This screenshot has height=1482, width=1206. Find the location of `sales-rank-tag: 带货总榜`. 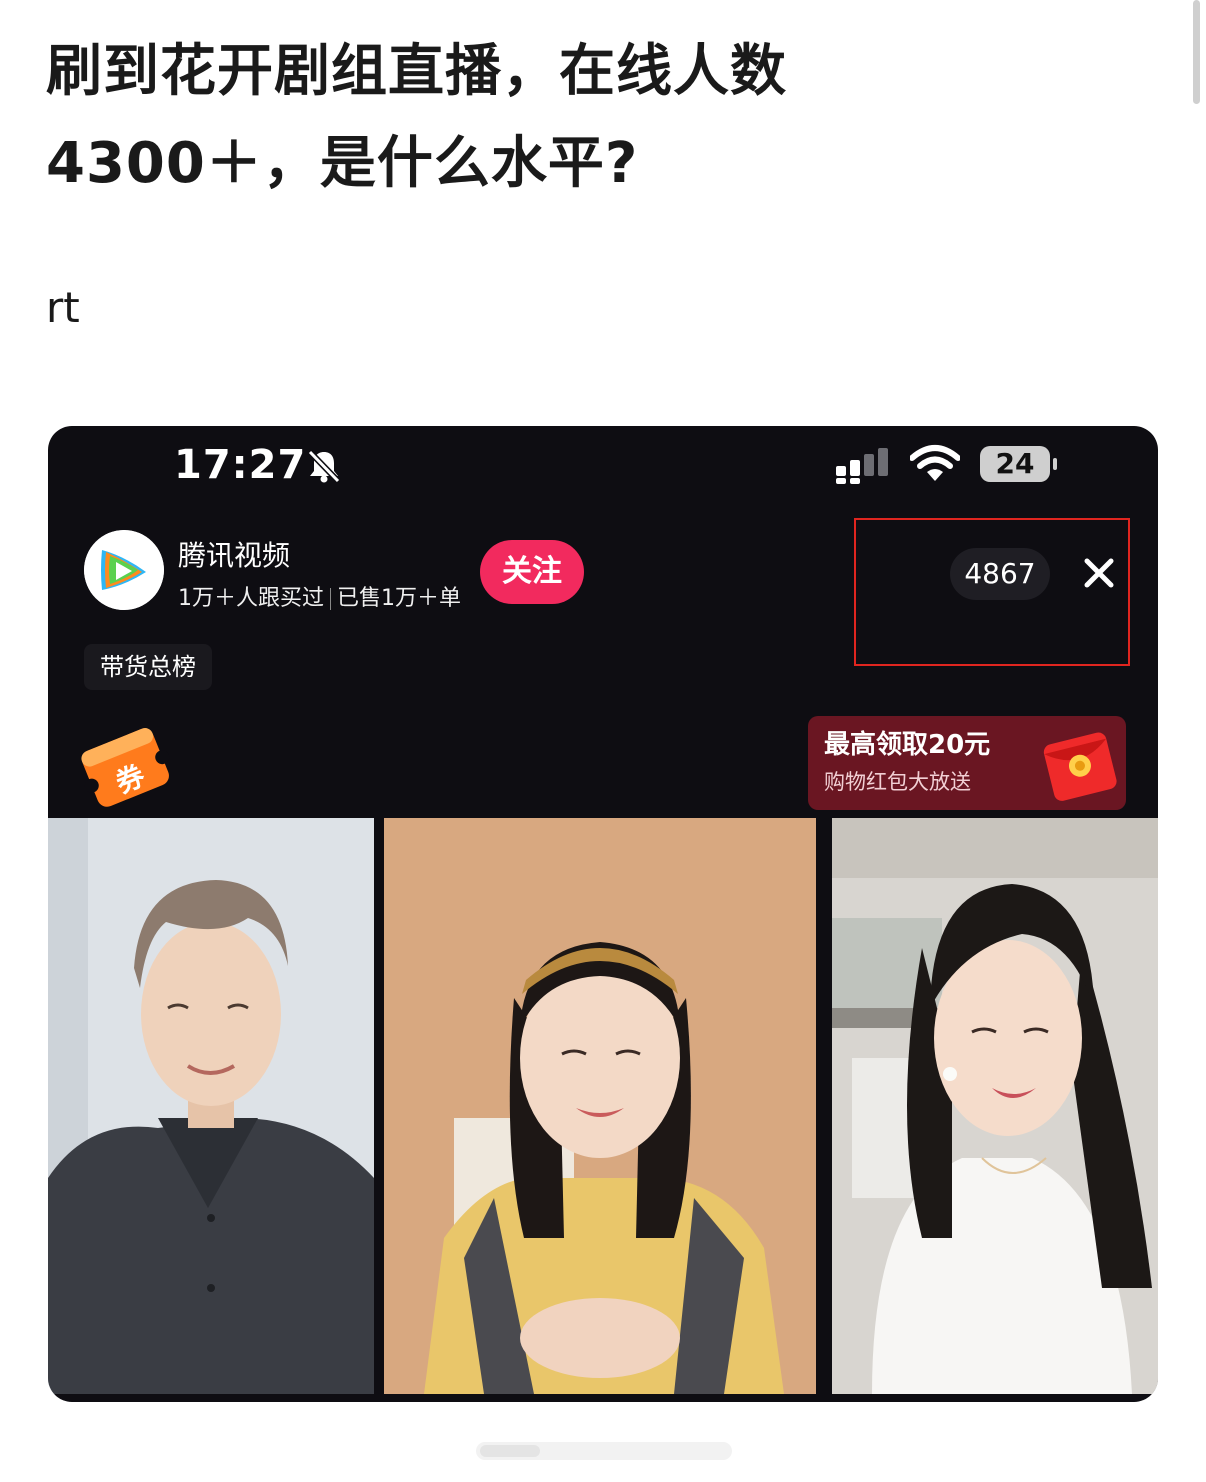

sales-rank-tag: 带货总榜 is located at coordinates (148, 667).